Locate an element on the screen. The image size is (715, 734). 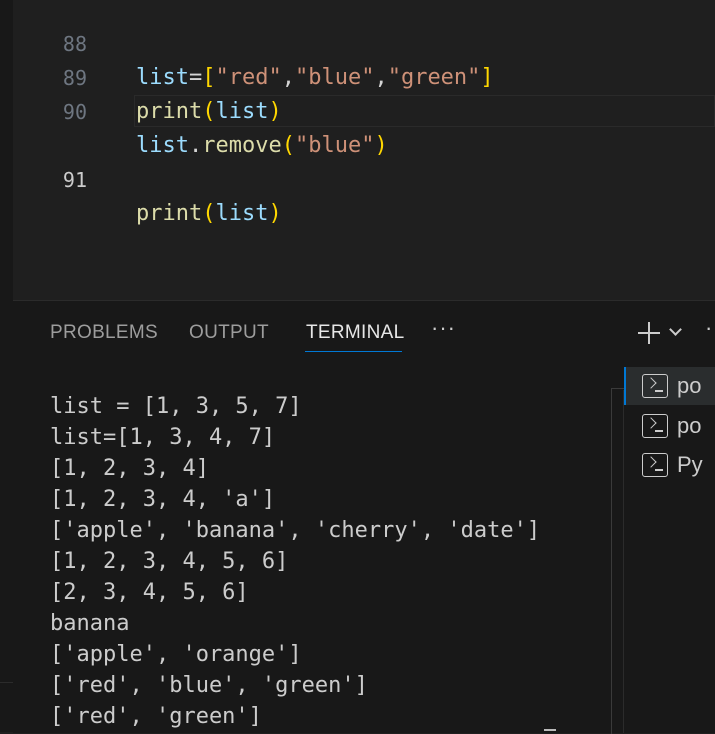
terminal-instance-list: po po Py is located at coordinates (669, 550).